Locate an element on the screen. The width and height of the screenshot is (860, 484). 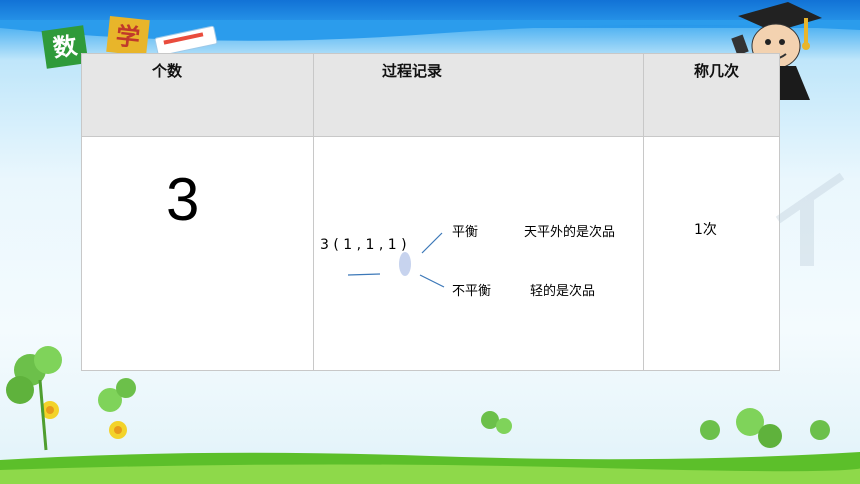
table-header-row: 个数 过程记录 称几次 is located at coordinates (430, 95).